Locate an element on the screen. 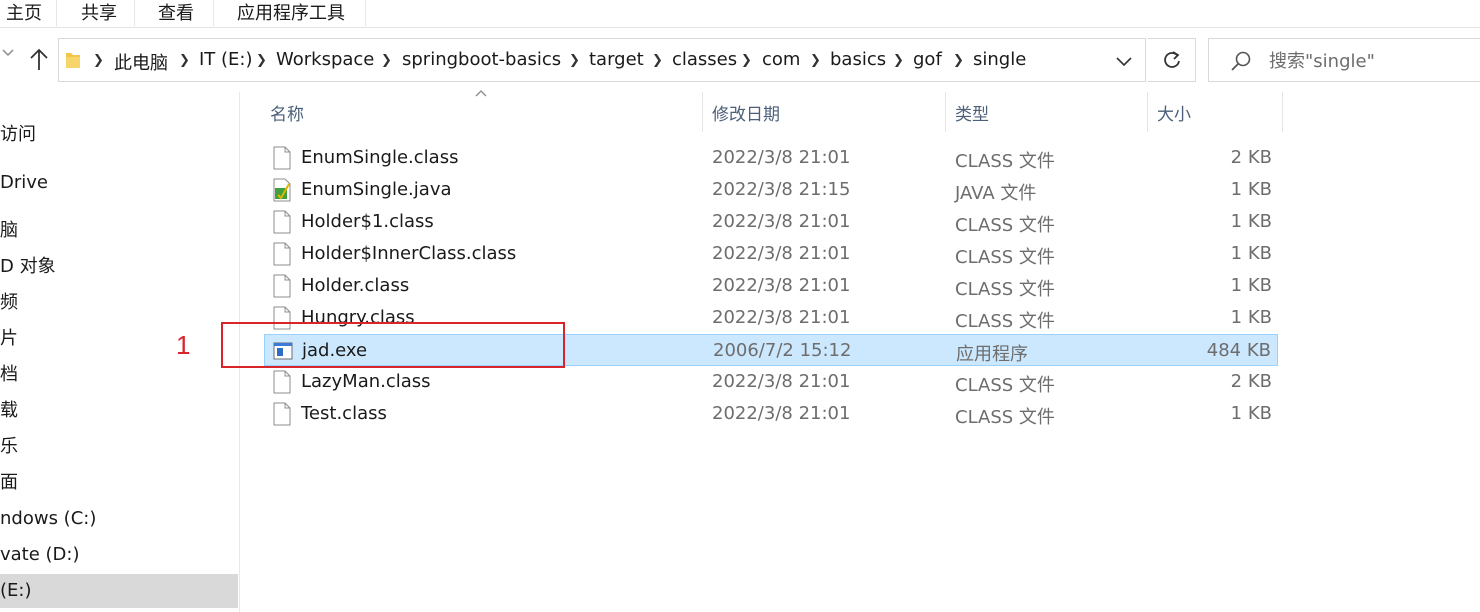  tab-view: 查看 is located at coordinates (176, 14).